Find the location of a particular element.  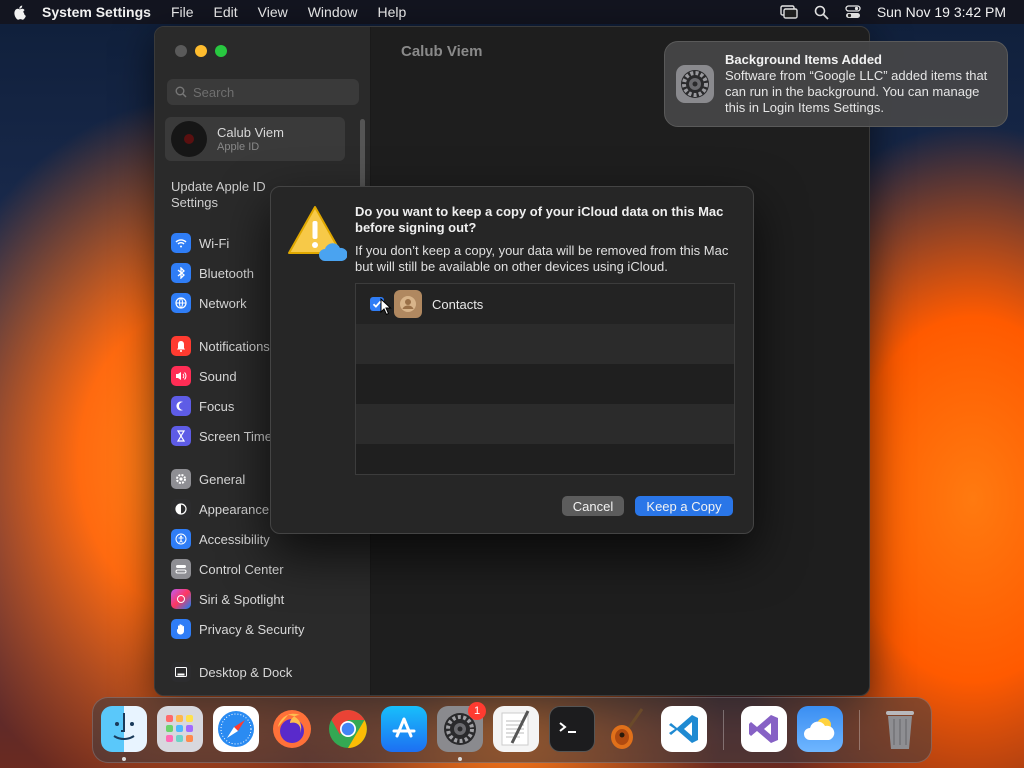

sidebar-item-label: Wi-Fi is located at coordinates (214, 243).